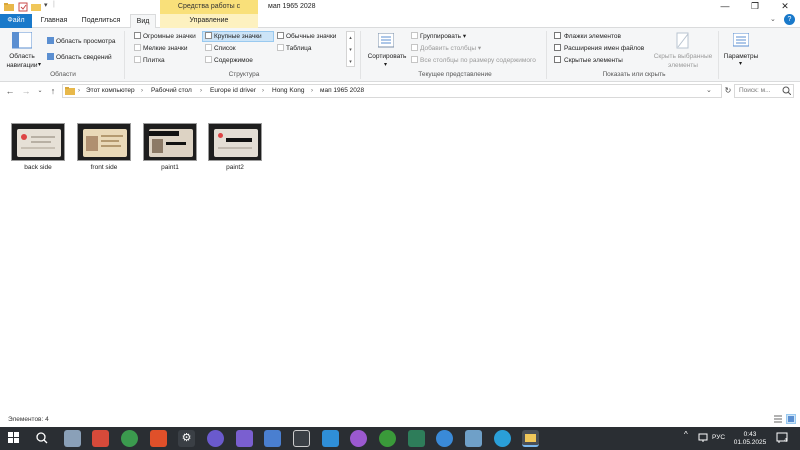 This screenshot has width=800, height=450. What do you see at coordinates (38, 142) in the screenshot?
I see `file-thumbnail-back-side` at bounding box center [38, 142].